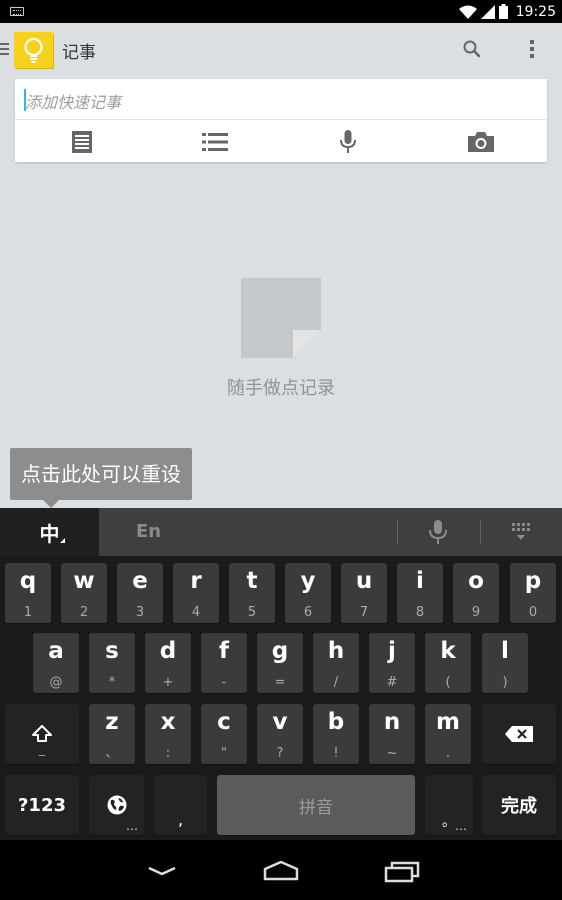  I want to click on navigation-bar, so click(281, 870).